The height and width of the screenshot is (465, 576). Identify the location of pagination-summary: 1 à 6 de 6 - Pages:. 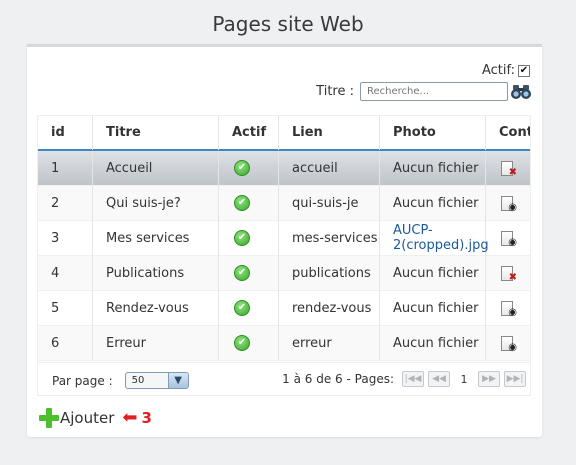
(338, 379).